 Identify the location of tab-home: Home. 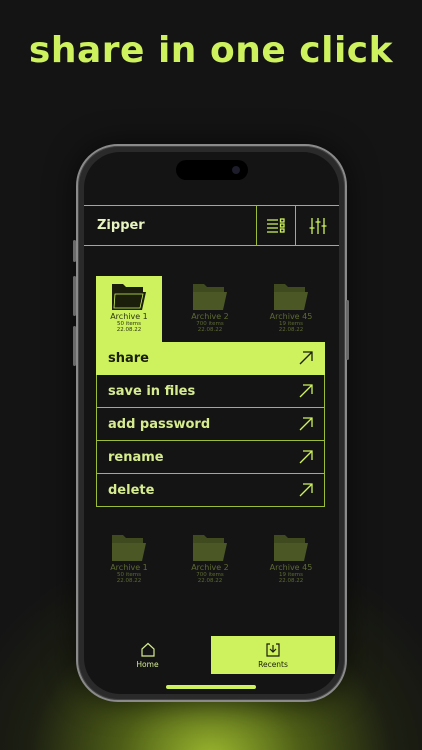
(147, 655).